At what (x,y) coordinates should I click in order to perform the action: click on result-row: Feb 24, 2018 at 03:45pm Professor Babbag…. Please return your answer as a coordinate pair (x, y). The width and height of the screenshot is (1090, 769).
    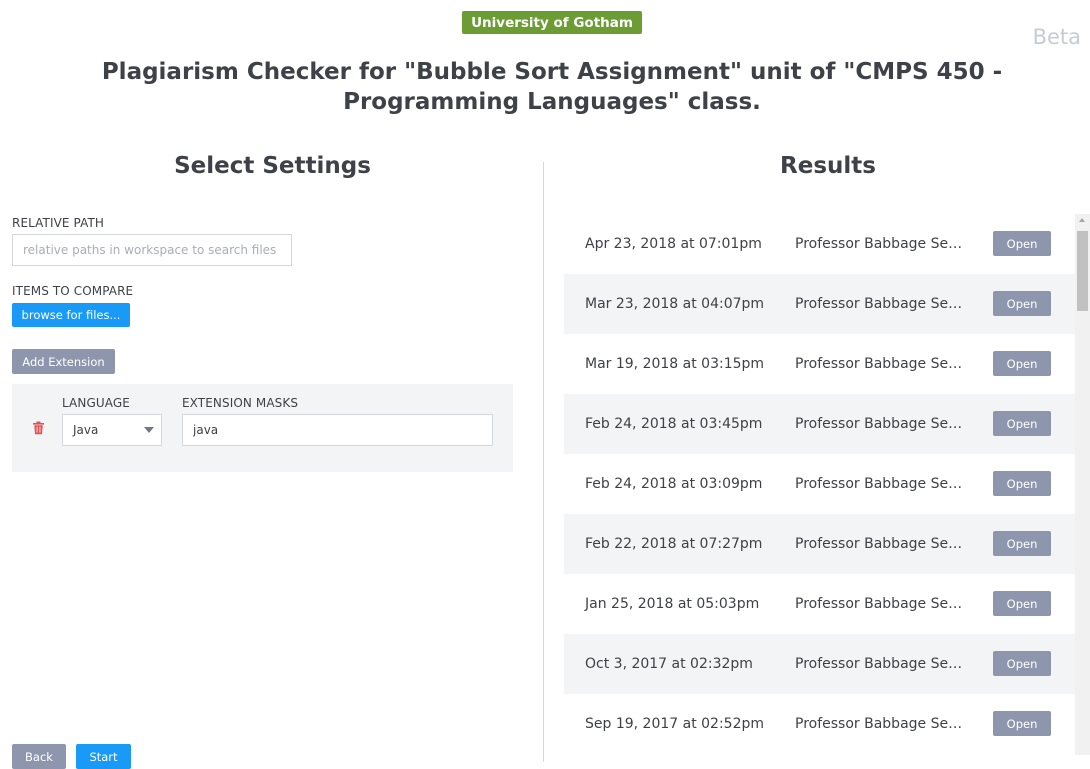
    Looking at the image, I should click on (819, 424).